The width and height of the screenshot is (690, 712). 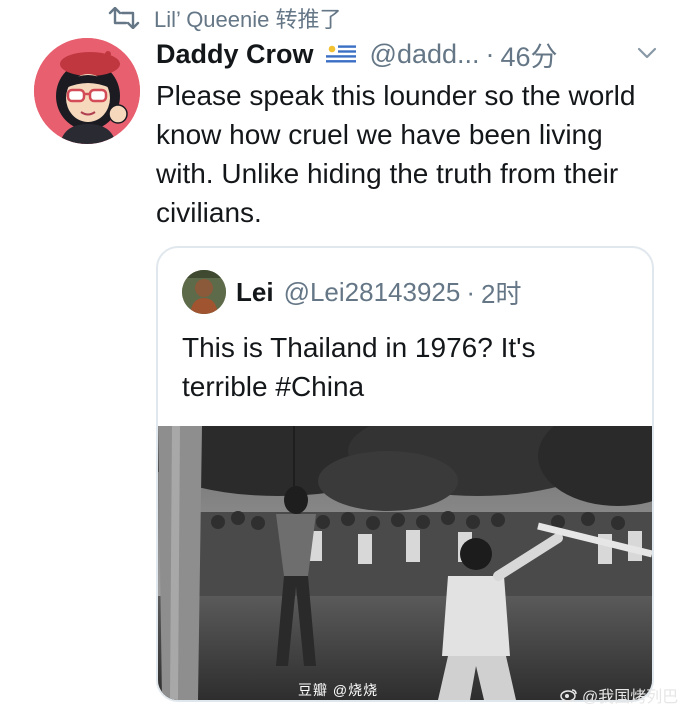 What do you see at coordinates (357, 54) in the screenshot?
I see `tweet-header: Daddy Crow @dadd... · 46分` at bounding box center [357, 54].